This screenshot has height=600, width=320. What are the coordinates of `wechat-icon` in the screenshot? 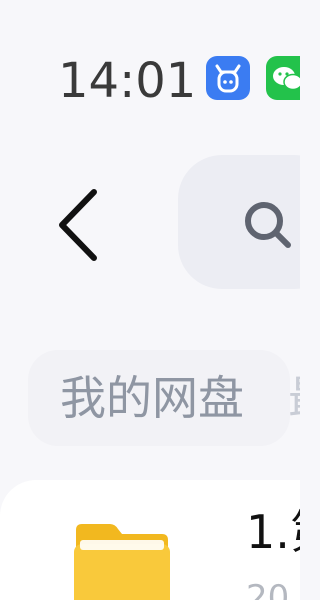 It's located at (283, 78).